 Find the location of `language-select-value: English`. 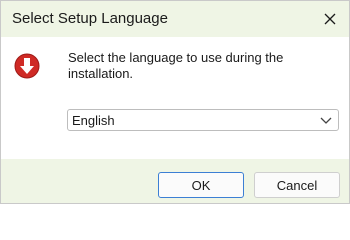

language-select-value: English is located at coordinates (93, 120).